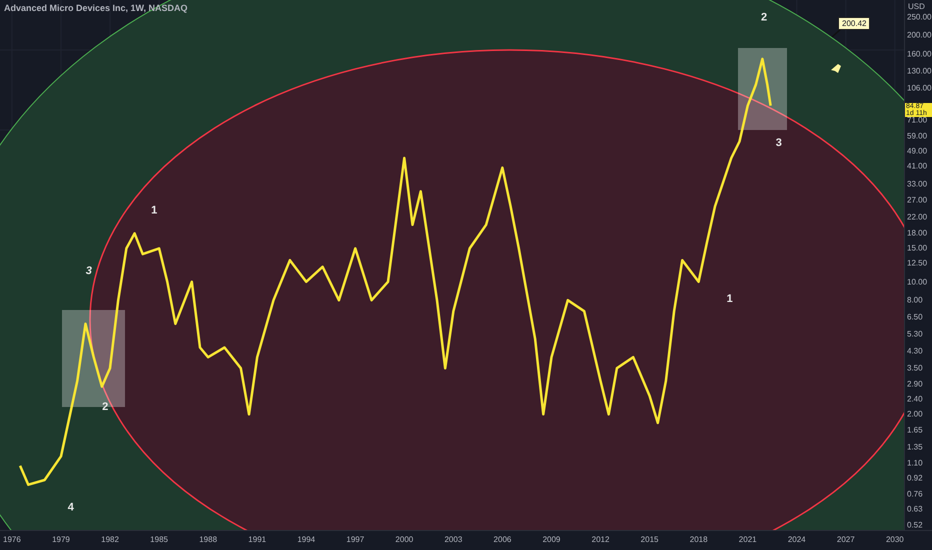 The width and height of the screenshot is (932, 550). Describe the element at coordinates (649, 539) in the screenshot. I see `axis-tick-label: 2015` at that location.